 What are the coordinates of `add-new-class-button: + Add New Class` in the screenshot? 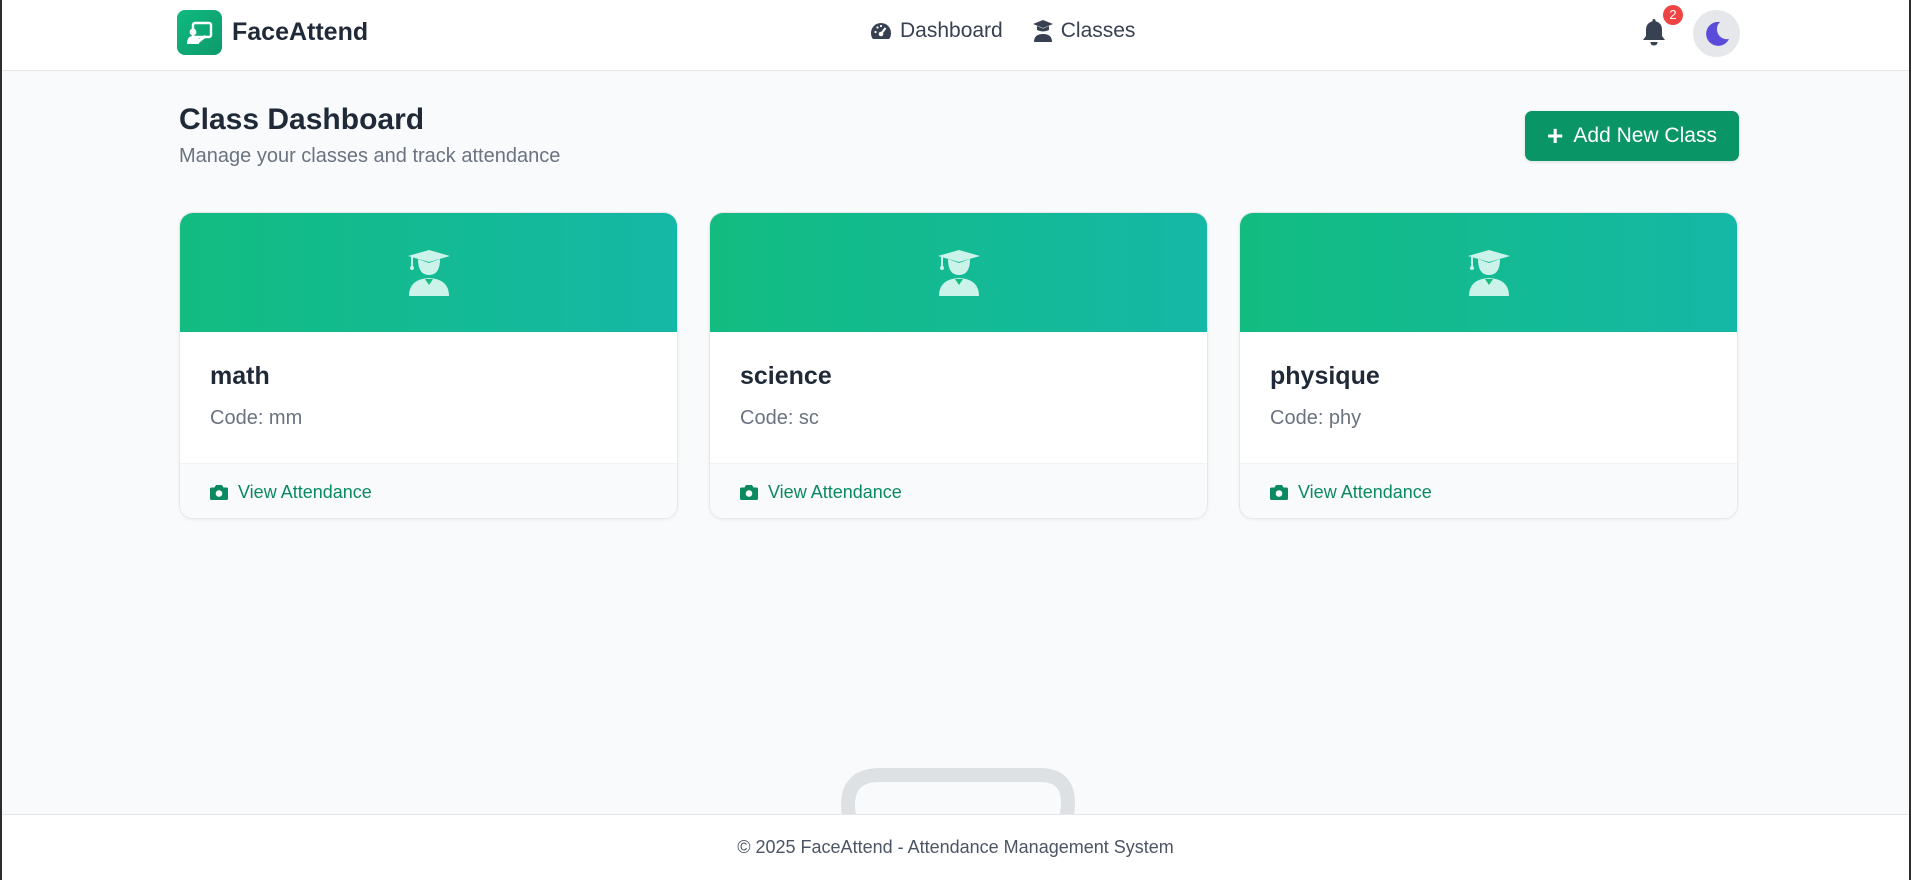 It's located at (1632, 136).